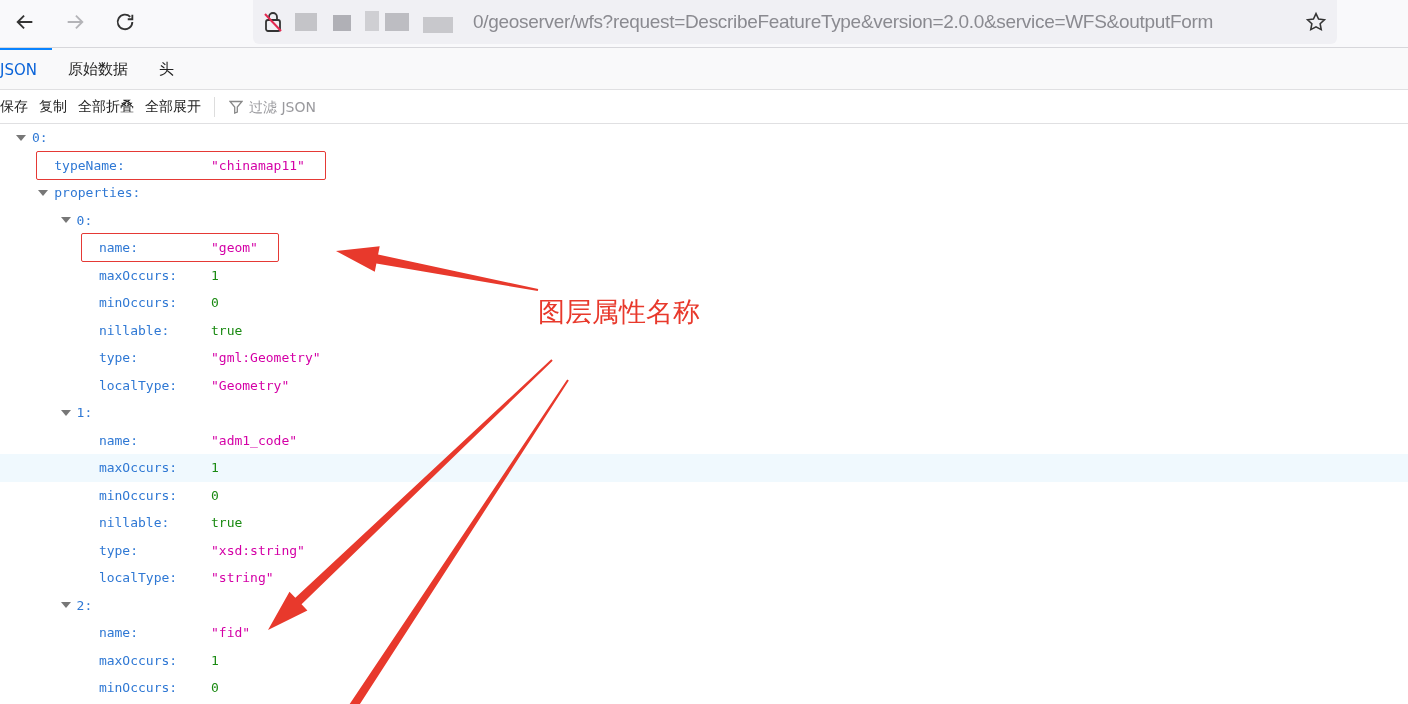 This screenshot has height=704, width=1408. What do you see at coordinates (273, 22) in the screenshot?
I see `insecure-lock-icon` at bounding box center [273, 22].